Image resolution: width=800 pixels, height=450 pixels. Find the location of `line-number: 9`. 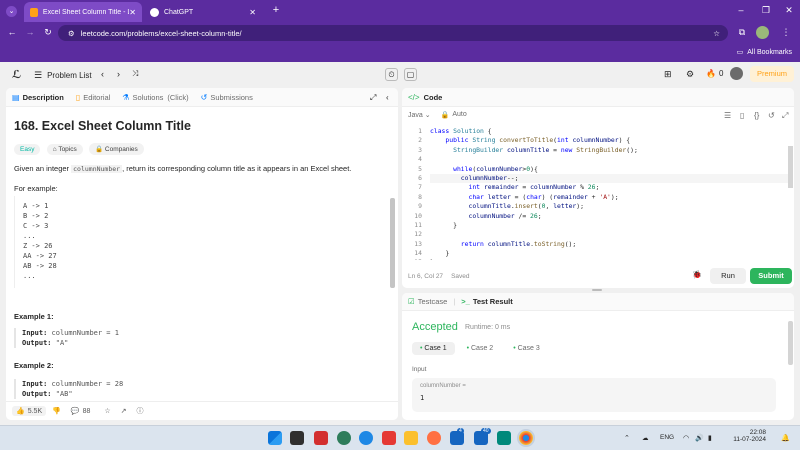

line-number: 9 is located at coordinates (420, 206).